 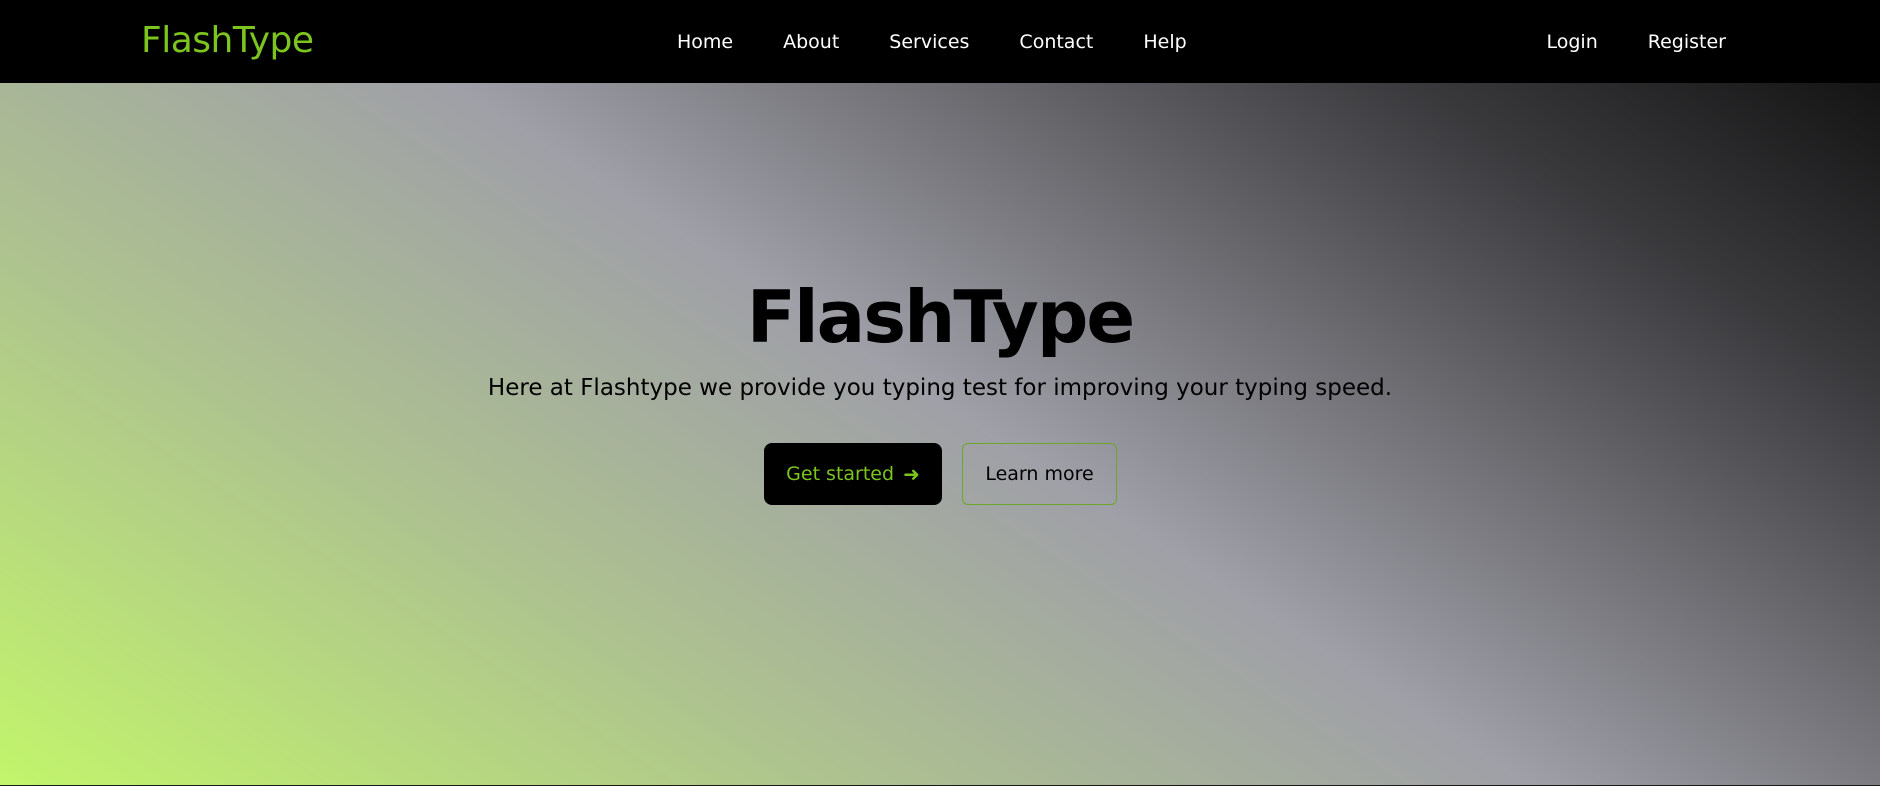 I want to click on learn-more-button: Learn more, so click(x=1039, y=474).